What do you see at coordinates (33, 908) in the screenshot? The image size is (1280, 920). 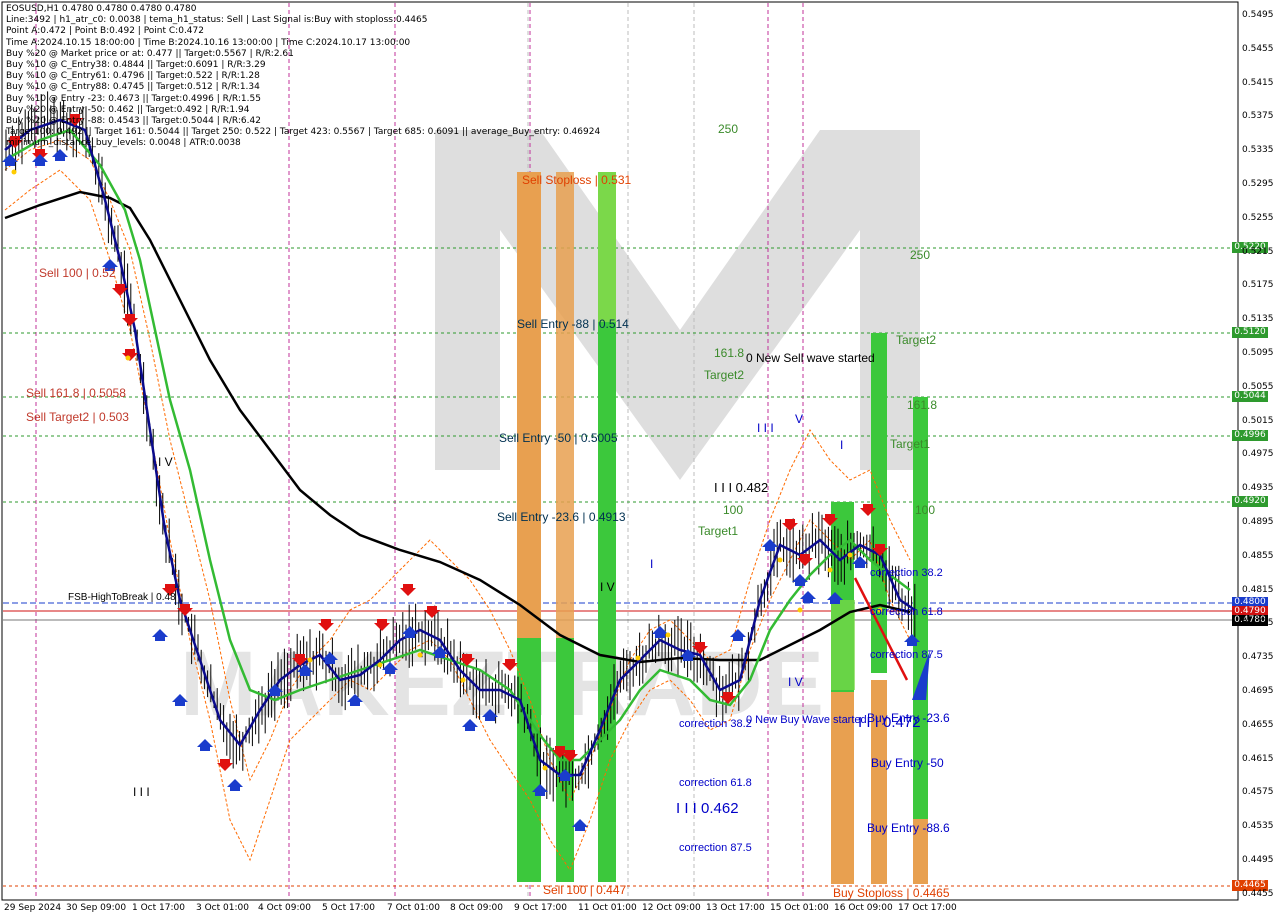 I see `x-tick-label: 29 Sep 2024` at bounding box center [33, 908].